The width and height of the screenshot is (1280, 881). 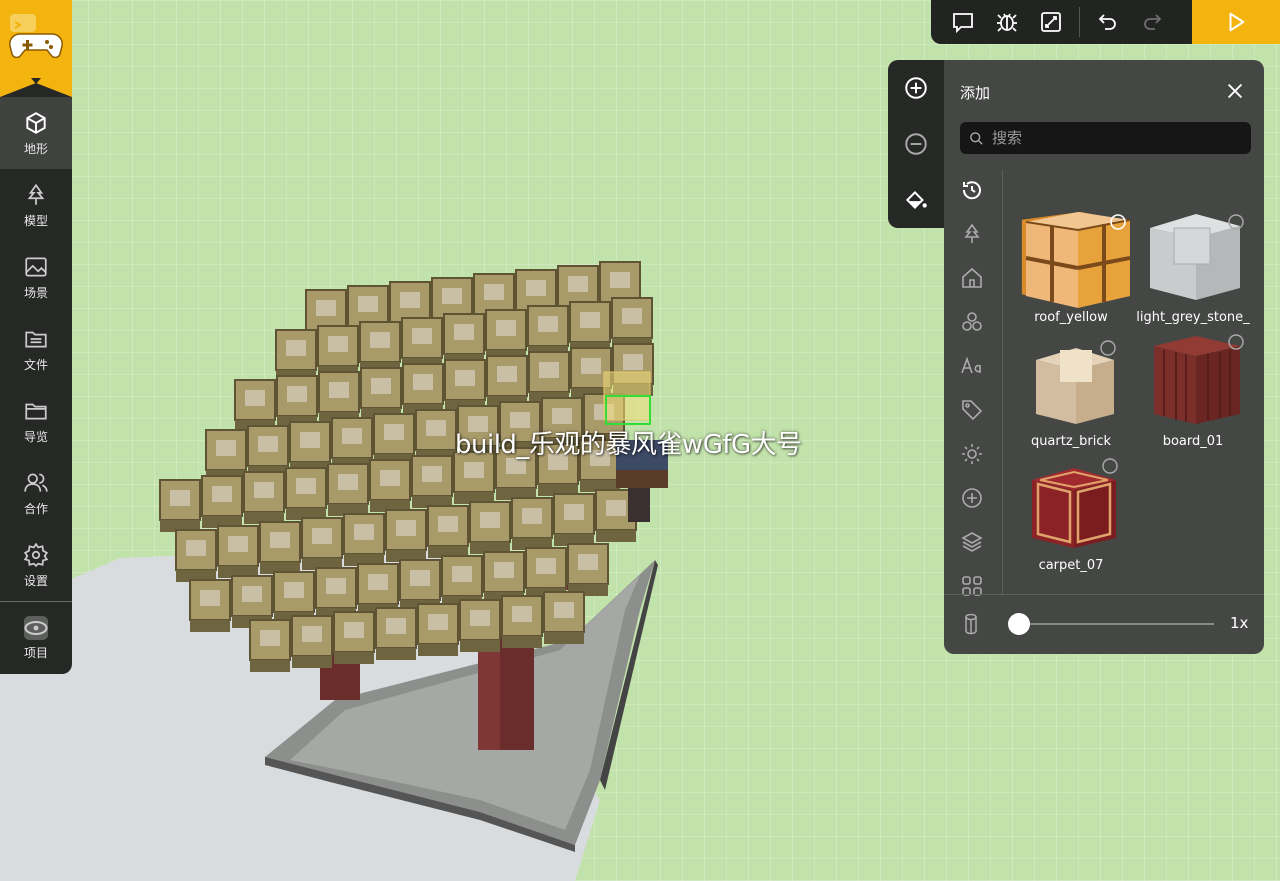 What do you see at coordinates (963, 22) in the screenshot?
I see `comment-button` at bounding box center [963, 22].